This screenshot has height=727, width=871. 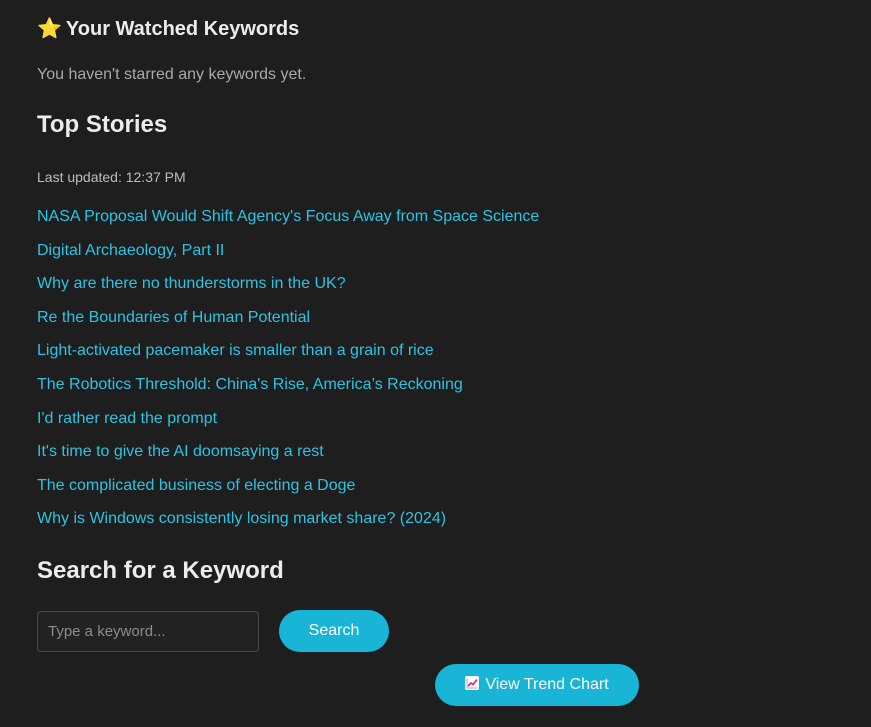 I want to click on watched-keywords-heading: ⭐ Your Watched Keywords, so click(x=168, y=29).